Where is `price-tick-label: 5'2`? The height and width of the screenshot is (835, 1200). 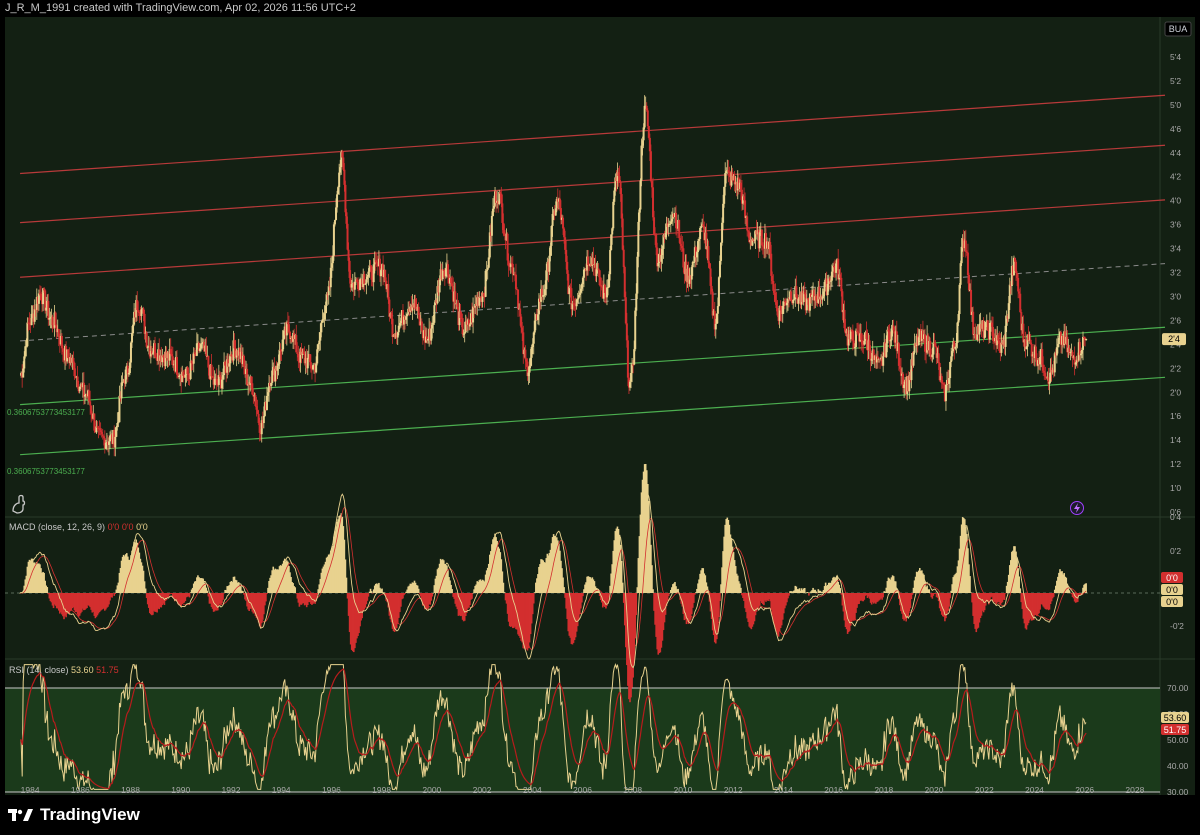 price-tick-label: 5'2 is located at coordinates (1175, 81).